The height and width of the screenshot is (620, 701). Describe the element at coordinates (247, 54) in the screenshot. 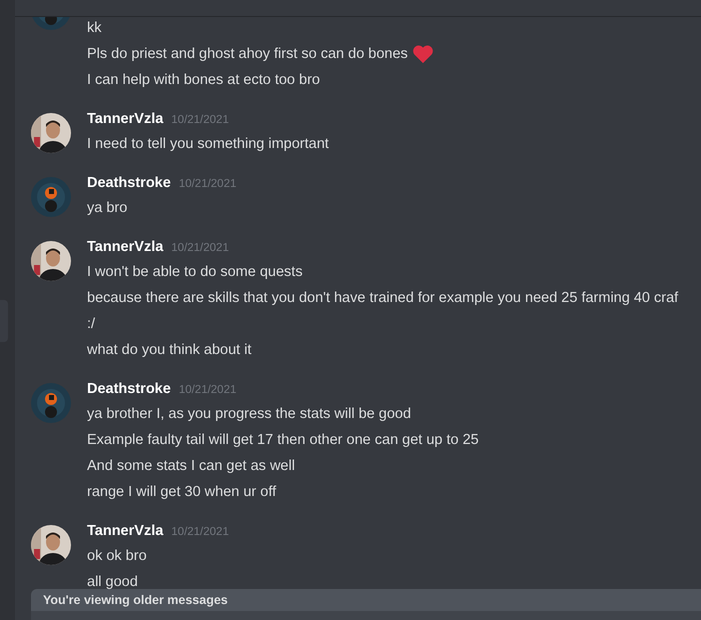

I see `message-text: Pls do priest and ghost ahoy first so can do bones` at that location.